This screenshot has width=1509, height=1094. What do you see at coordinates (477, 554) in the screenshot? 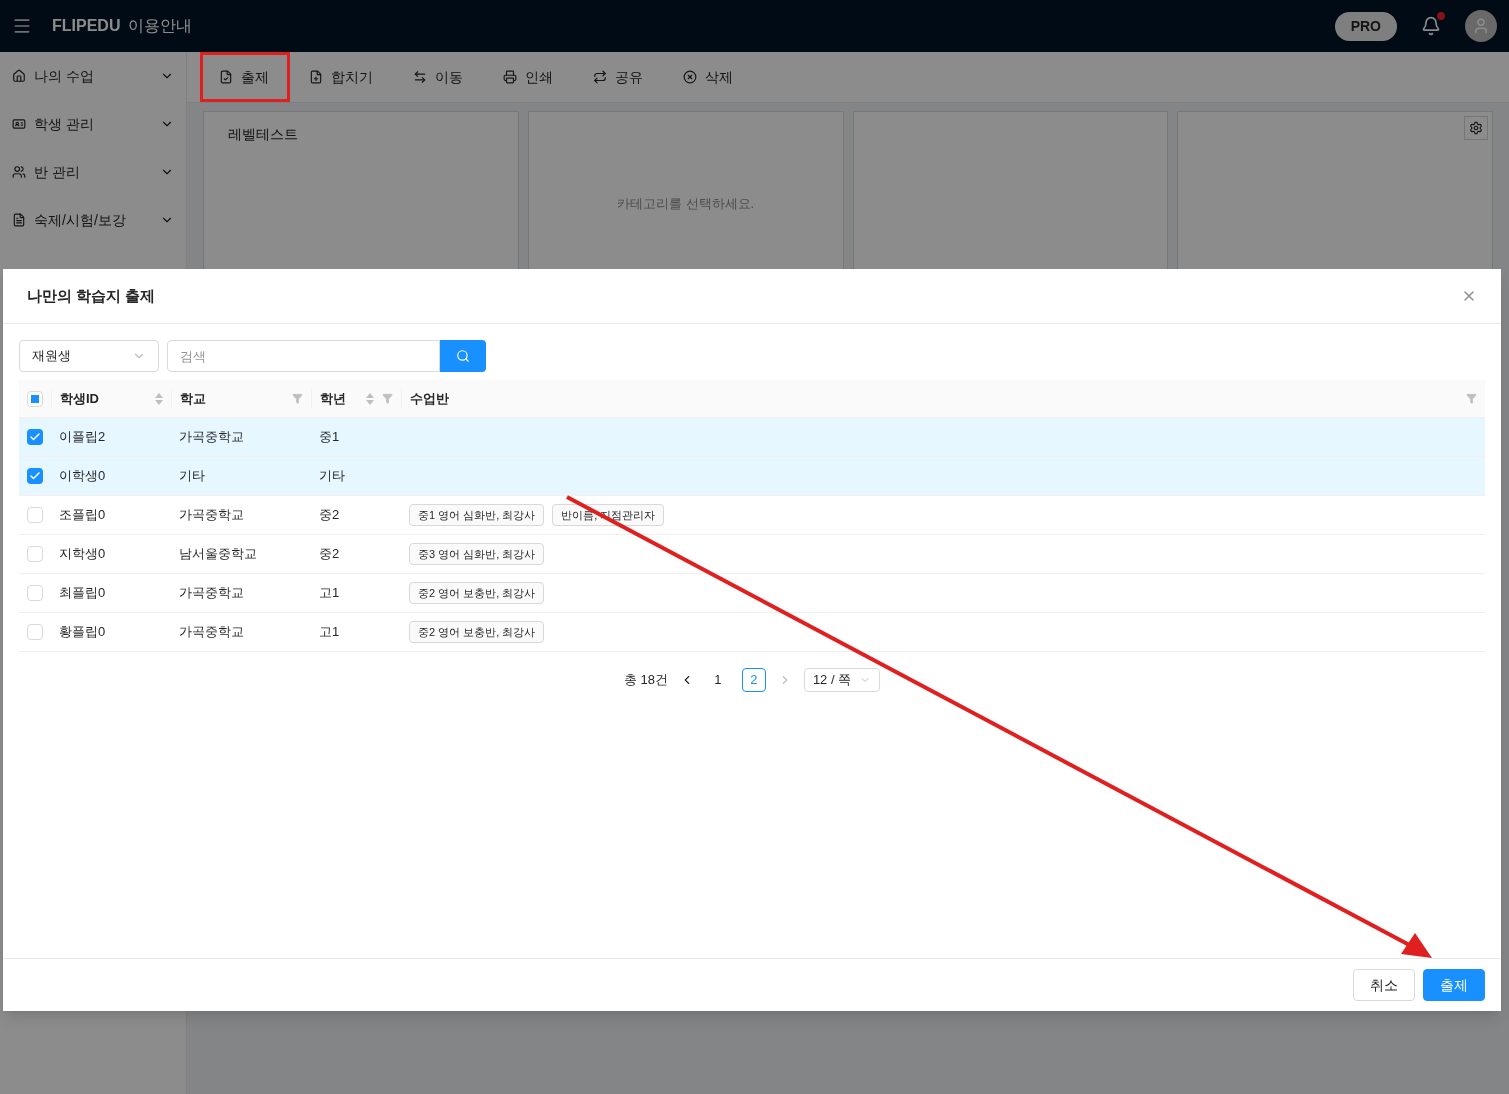
I see `class-tag: 중3 영어 심화반, 최강사` at bounding box center [477, 554].